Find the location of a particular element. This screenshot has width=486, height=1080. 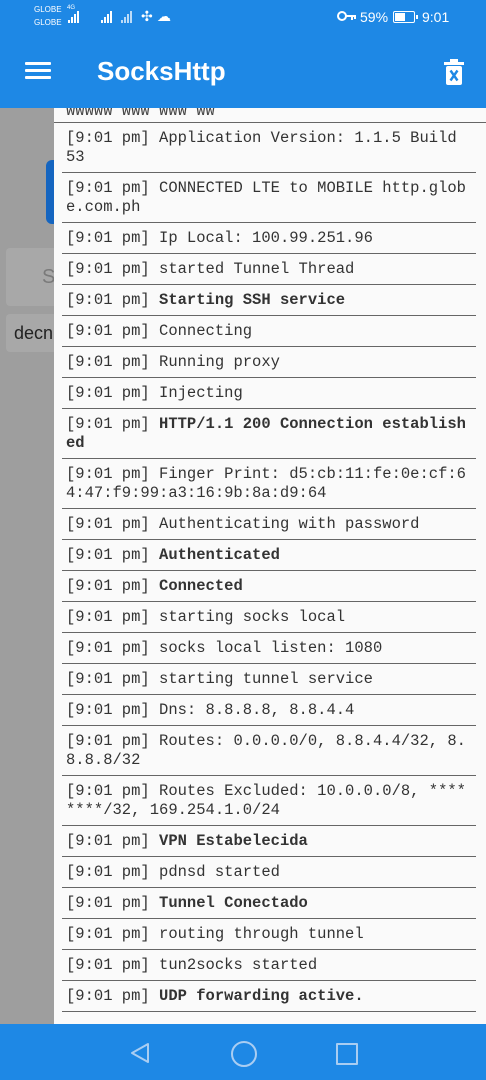

log-message: started Tunnel Thread is located at coordinates (257, 269).